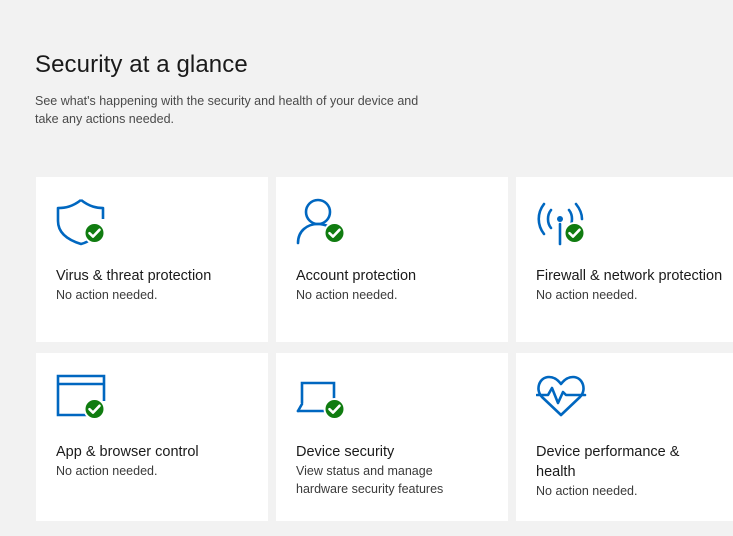  Describe the element at coordinates (152, 437) in the screenshot. I see `tile-app-browser-control: App & browser control No action needed.` at that location.